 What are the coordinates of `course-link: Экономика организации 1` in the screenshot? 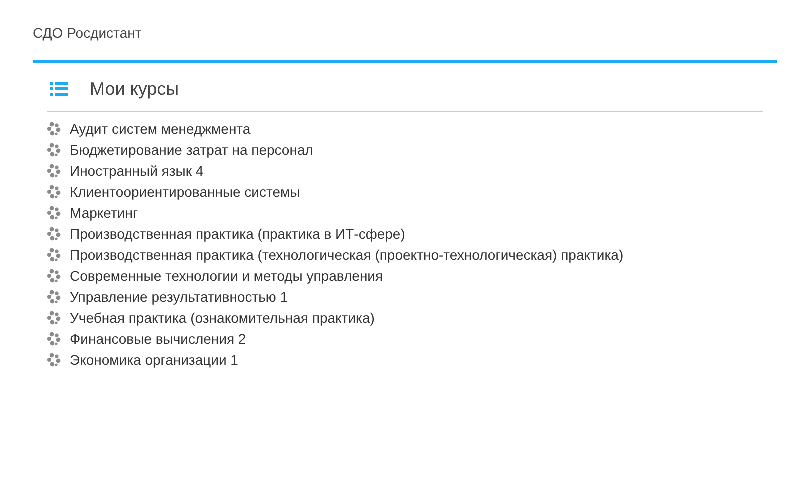 It's located at (154, 360).